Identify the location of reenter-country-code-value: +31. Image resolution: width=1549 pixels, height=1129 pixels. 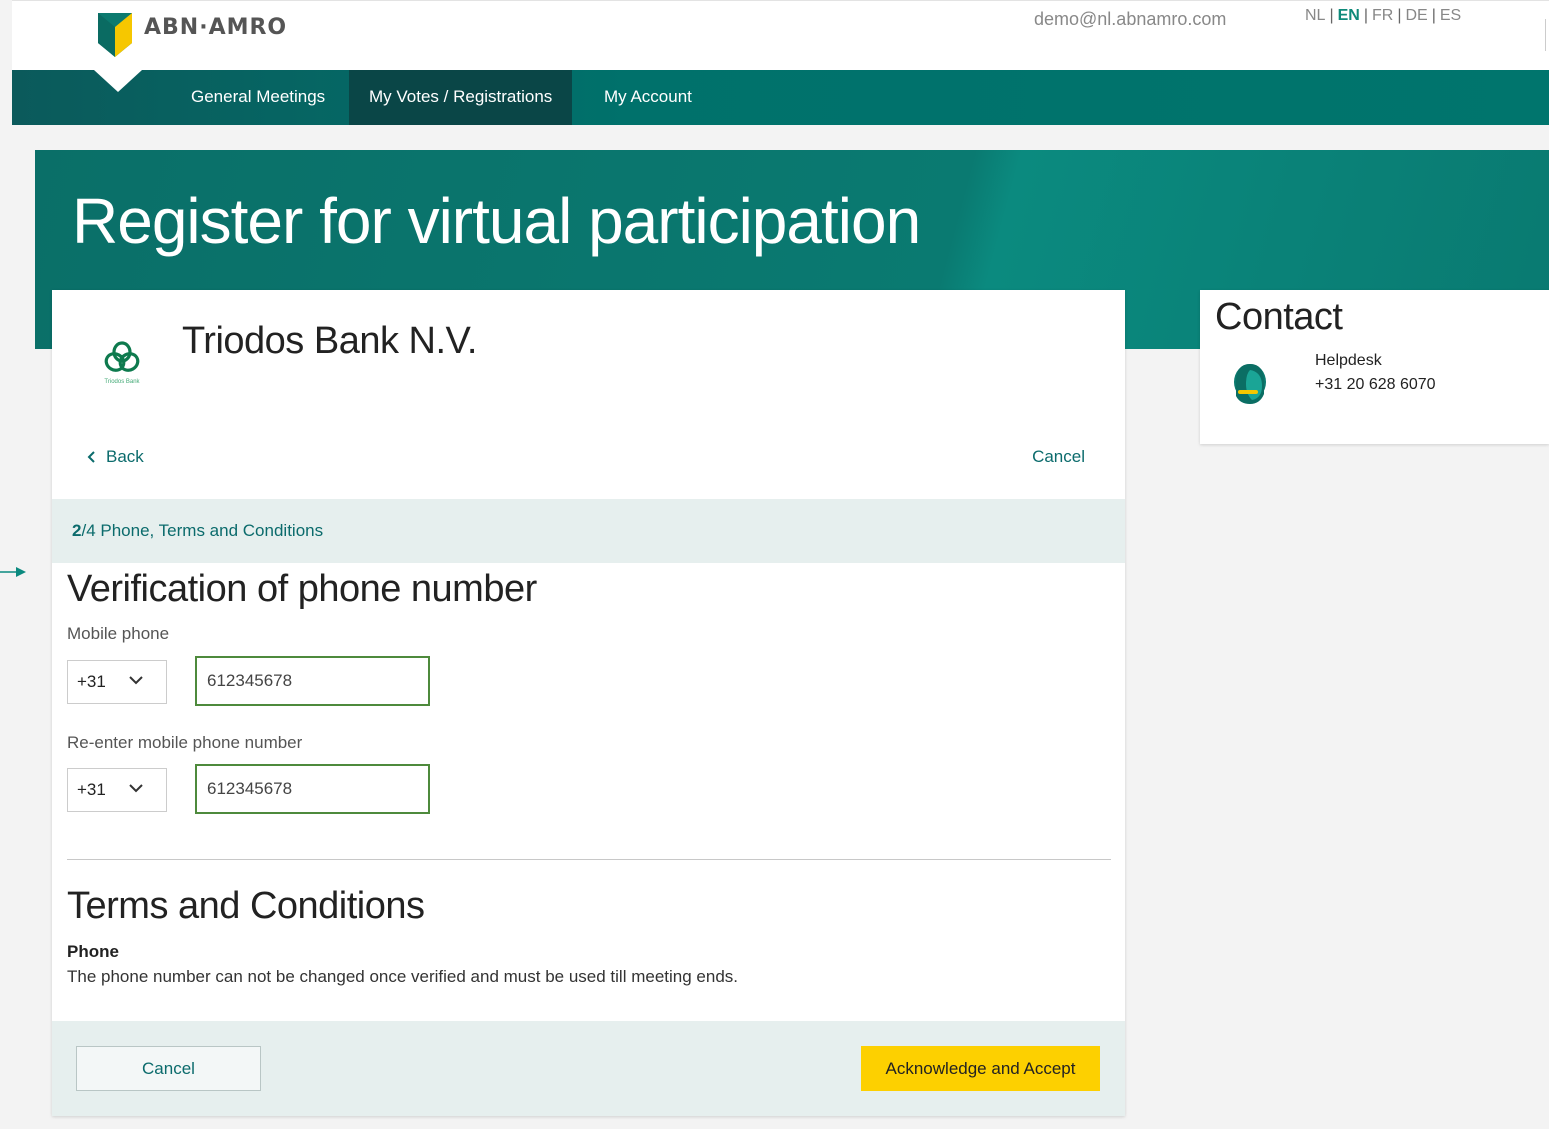
(91, 789).